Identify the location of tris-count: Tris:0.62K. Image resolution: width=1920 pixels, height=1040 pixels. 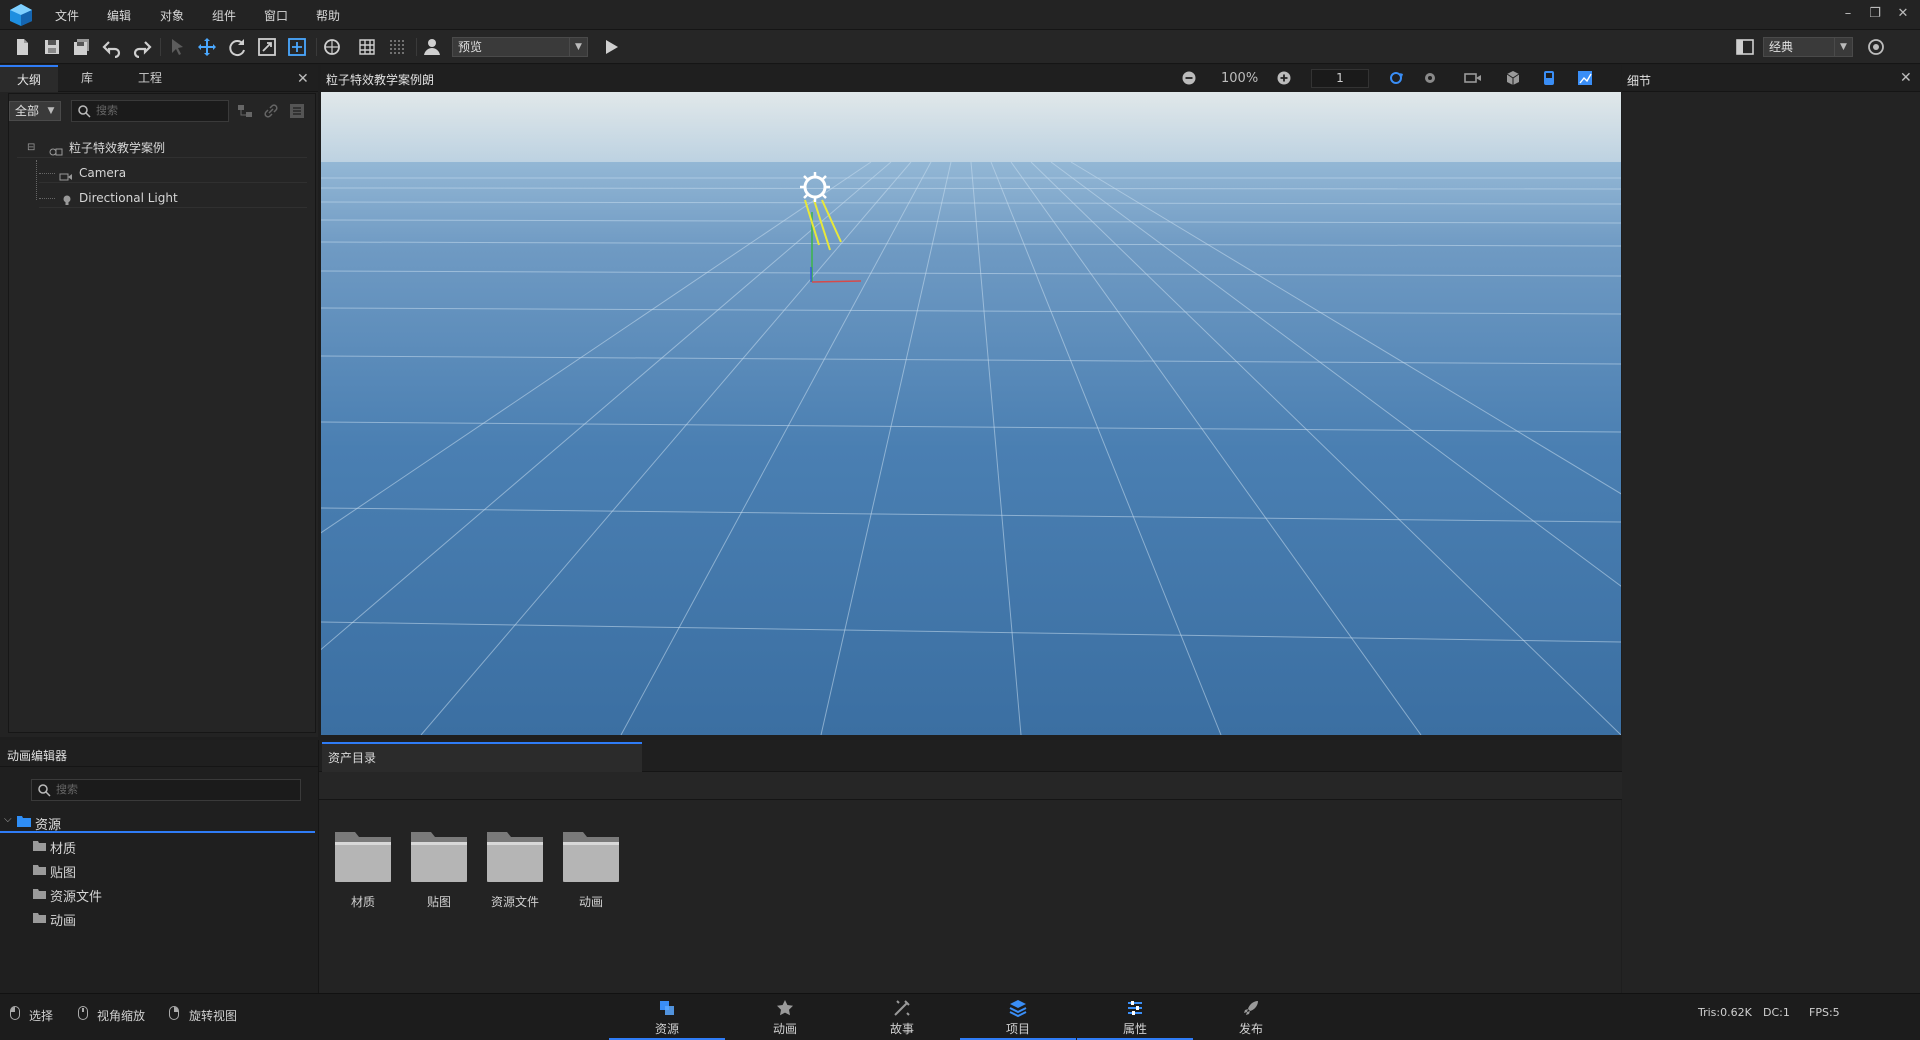
(1725, 1012).